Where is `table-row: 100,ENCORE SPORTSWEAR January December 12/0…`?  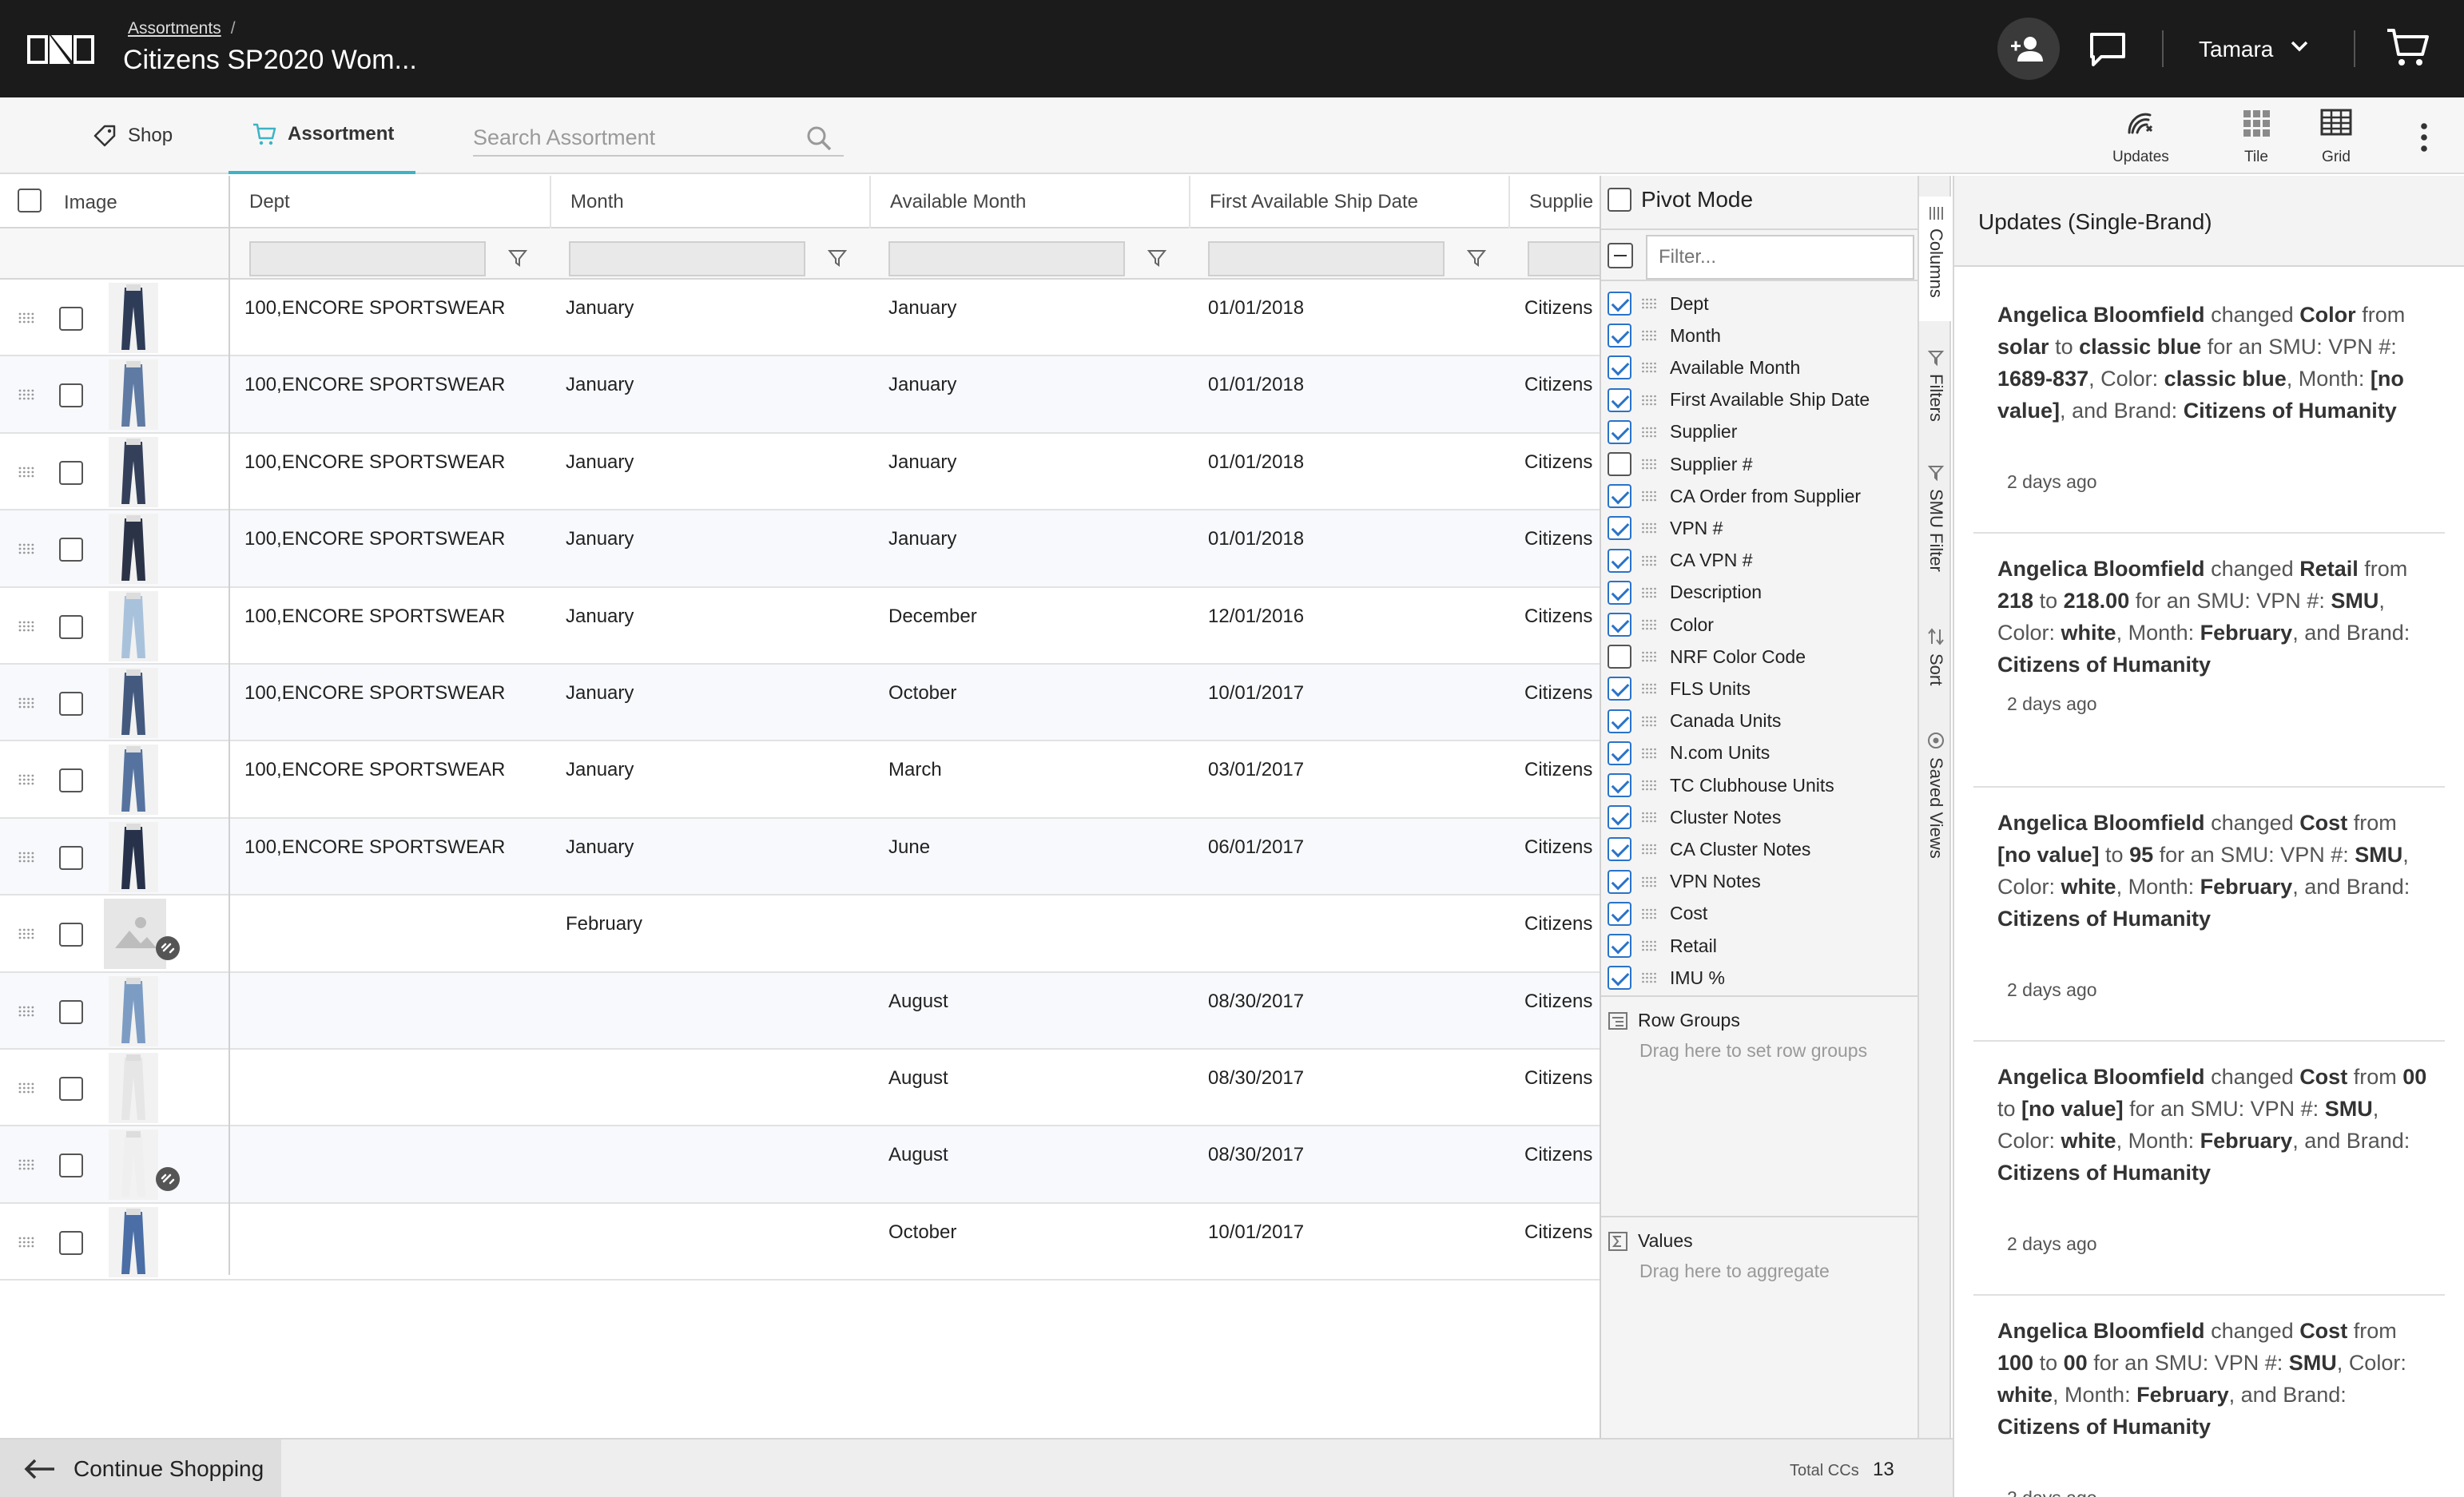 table-row: 100,ENCORE SPORTSWEAR January December 12/0… is located at coordinates (800, 626).